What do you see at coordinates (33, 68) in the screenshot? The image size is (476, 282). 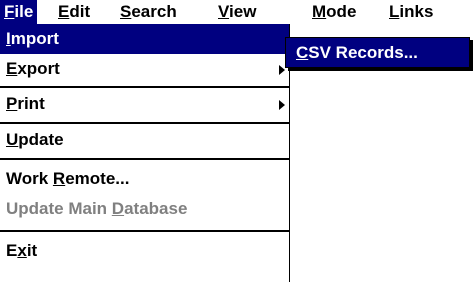 I see `menu-item-export-label: Export` at bounding box center [33, 68].